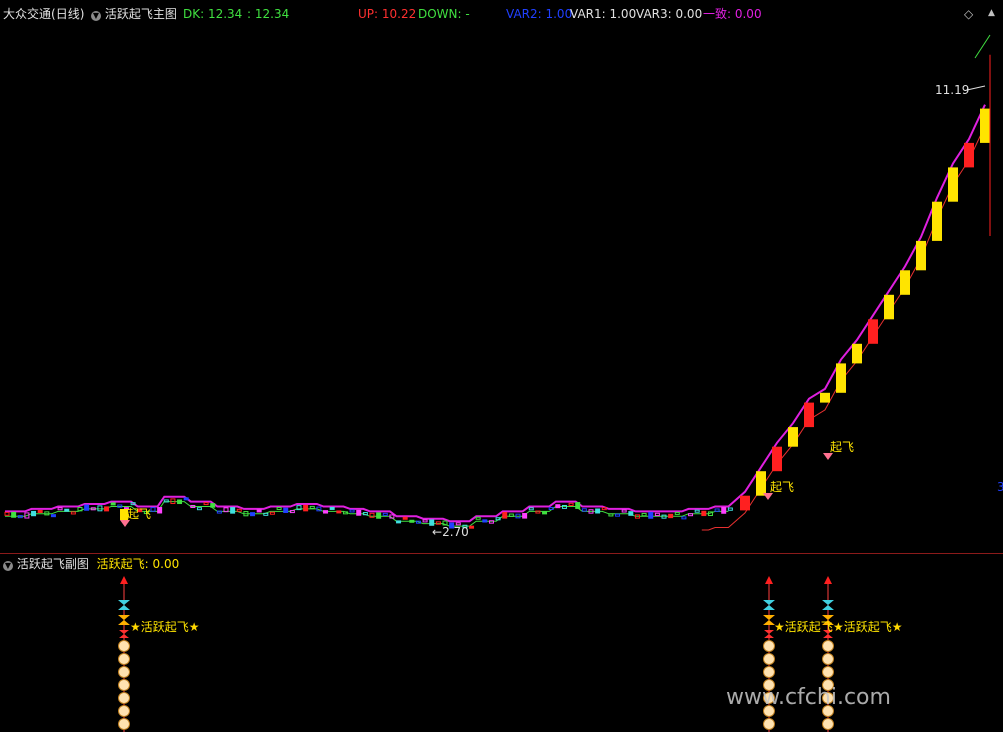 The image size is (1003, 732). I want to click on low-price-value: 2.70, so click(455, 532).